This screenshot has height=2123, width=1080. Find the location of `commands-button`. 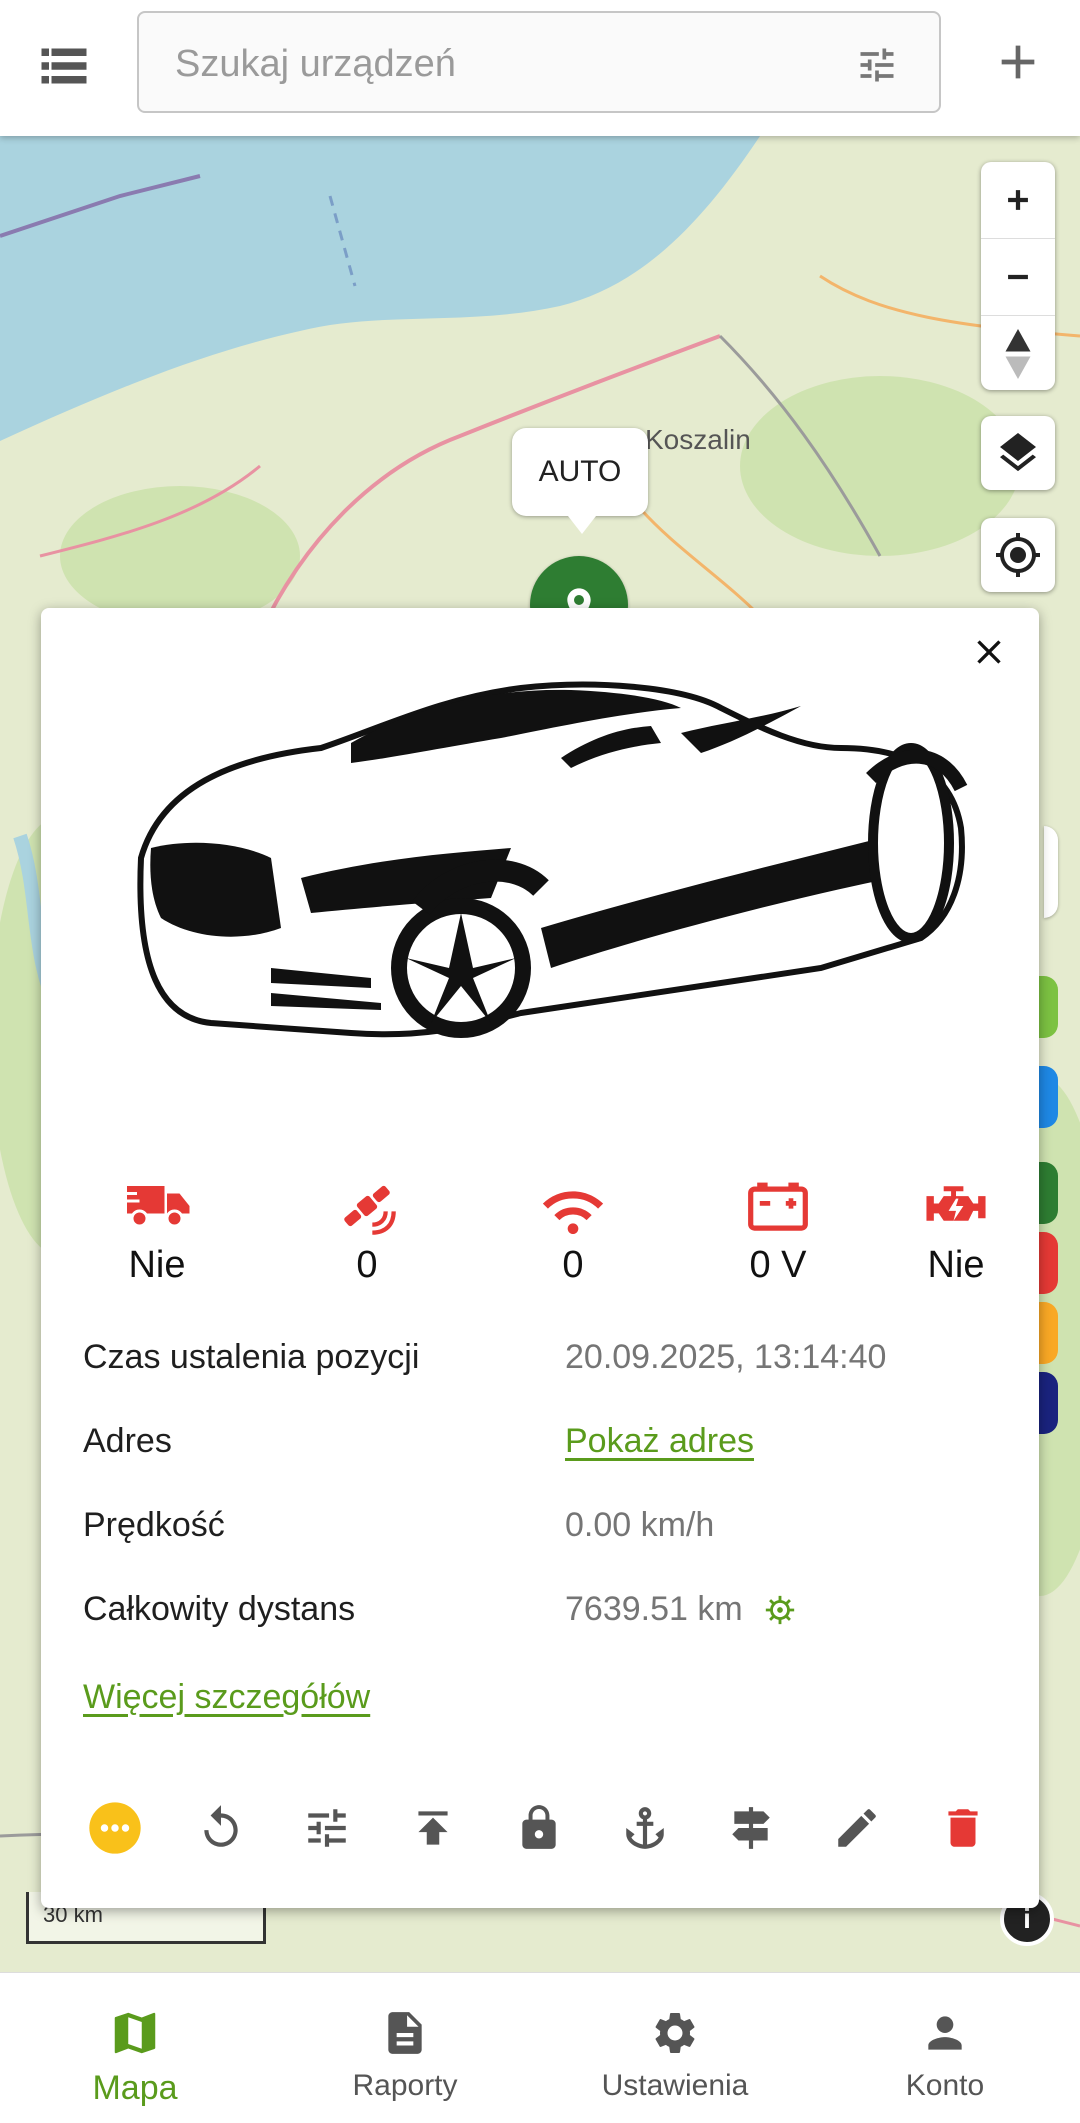

commands-button is located at coordinates (327, 1828).